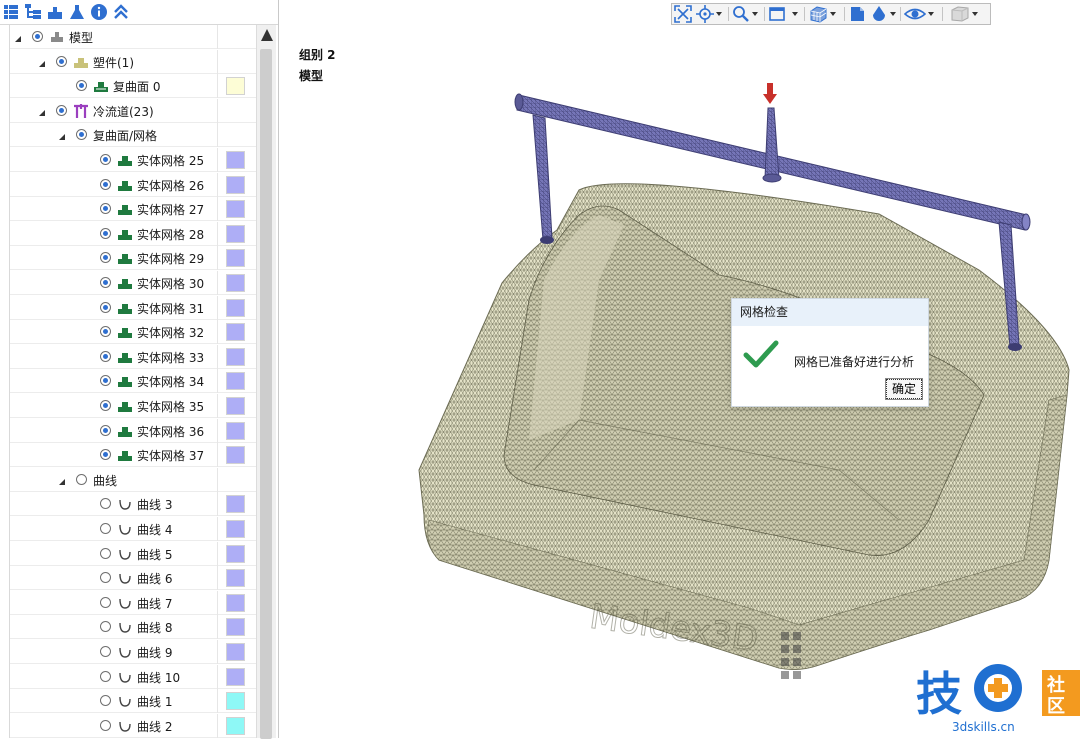 The image size is (1081, 741). Describe the element at coordinates (133, 61) in the screenshot. I see `tree-row: 塑件(1)` at that location.